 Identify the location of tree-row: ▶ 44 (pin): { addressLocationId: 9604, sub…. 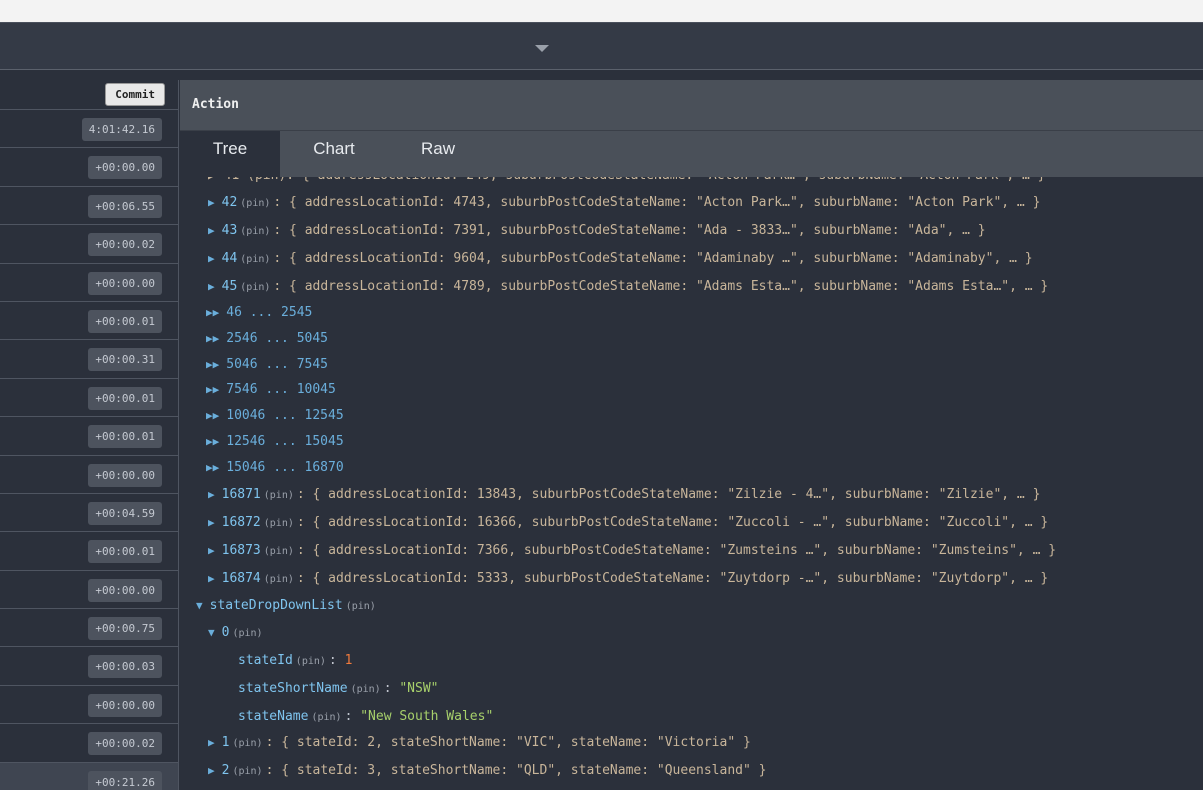
(620, 259).